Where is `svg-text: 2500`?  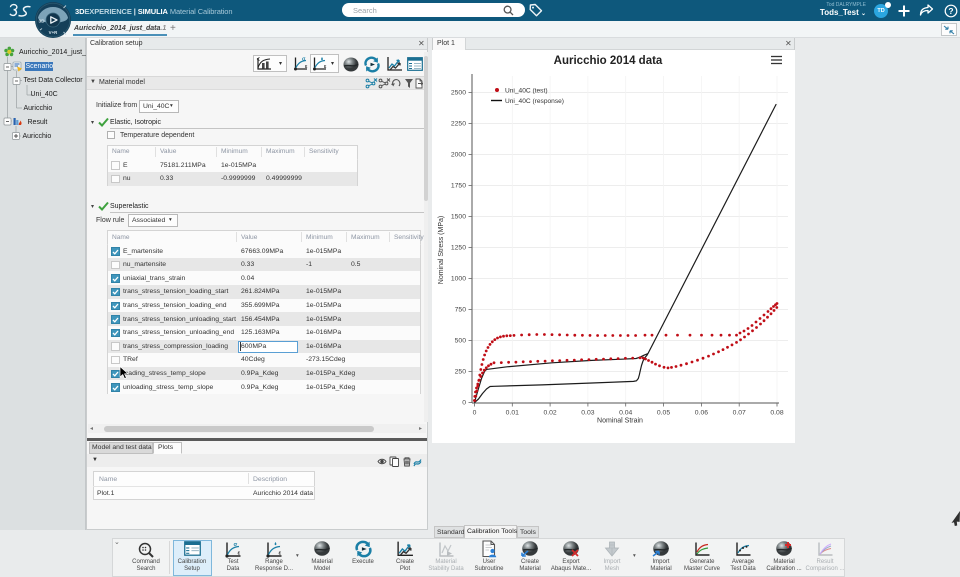 svg-text: 2500 is located at coordinates (458, 93).